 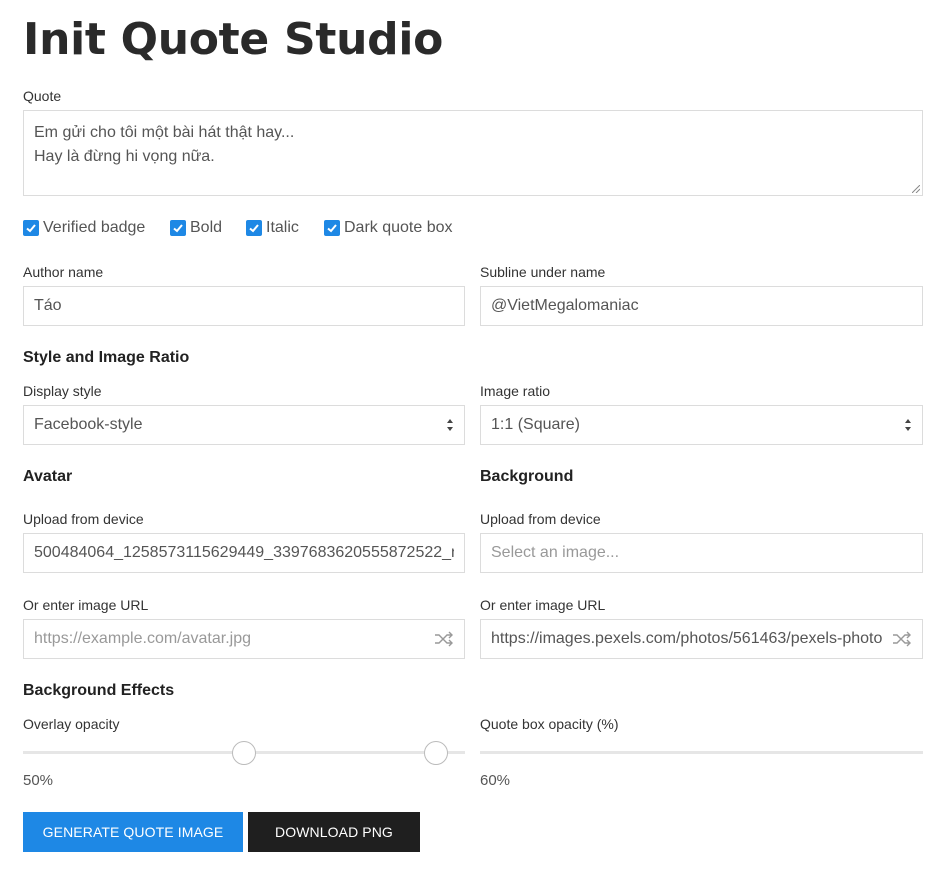 What do you see at coordinates (701, 306) in the screenshot?
I see `subline-input: @VietMegalomaniac` at bounding box center [701, 306].